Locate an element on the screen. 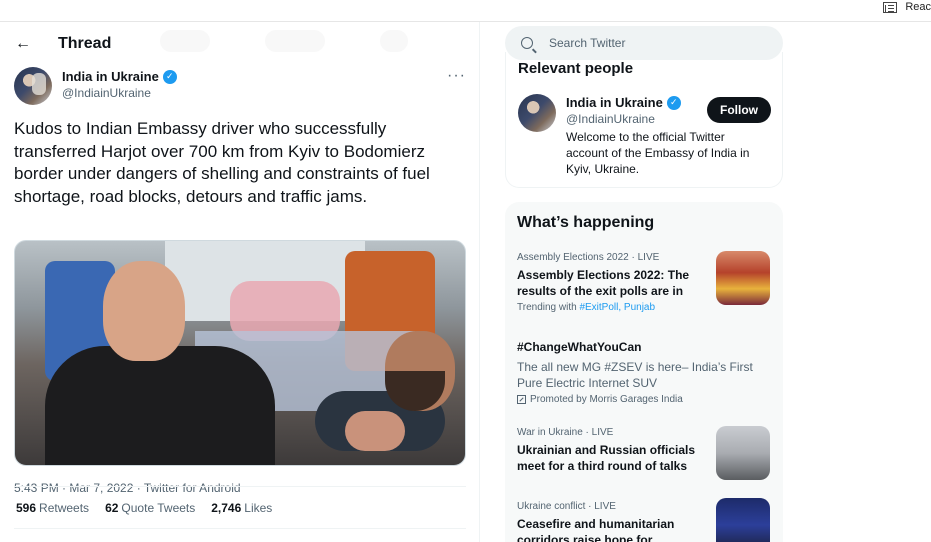 The width and height of the screenshot is (931, 542). page-title: Thread is located at coordinates (85, 43).